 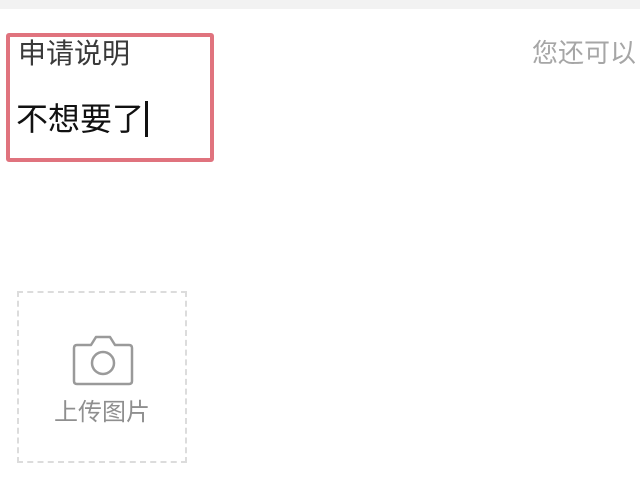 What do you see at coordinates (80, 119) in the screenshot?
I see `explanation-input-value: 不想要了` at bounding box center [80, 119].